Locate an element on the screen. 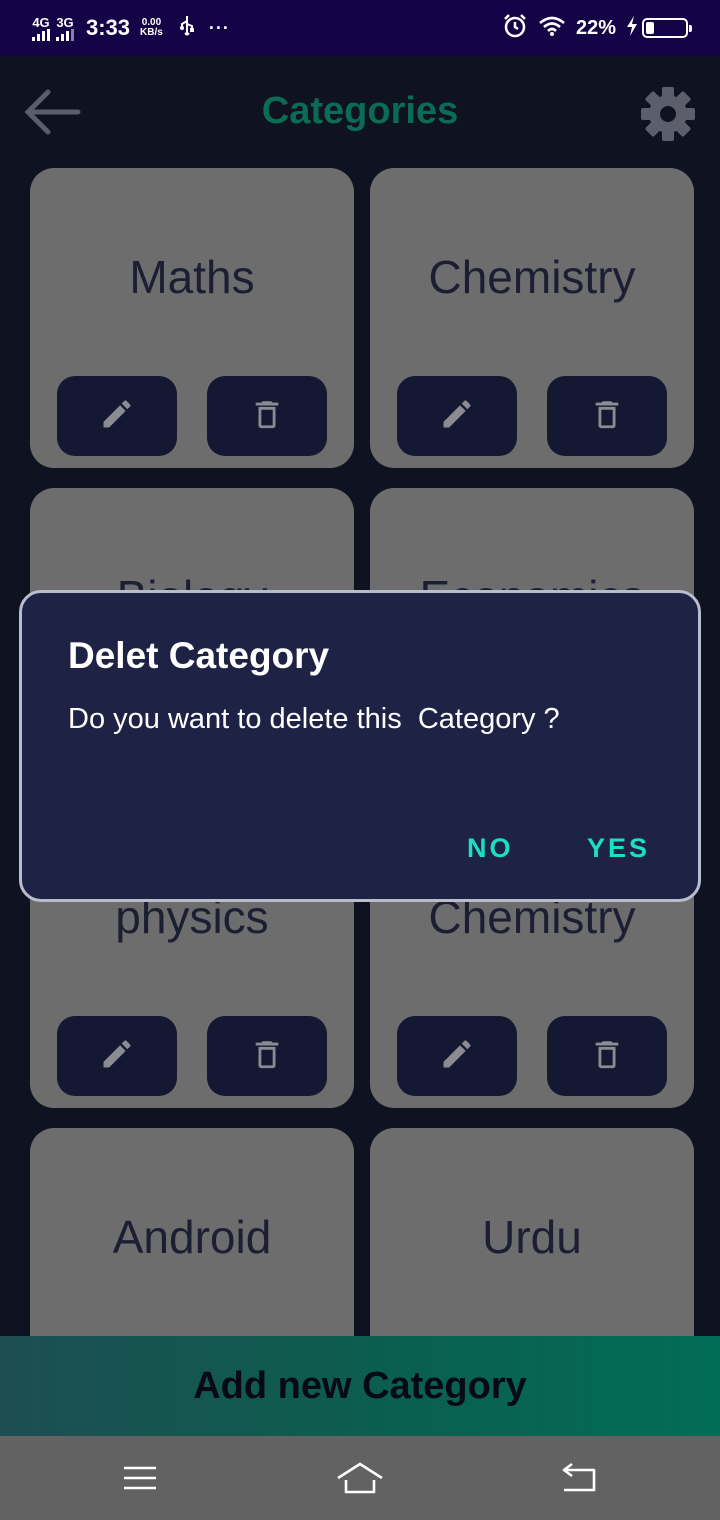  category-name: Chemistry is located at coordinates (532, 277).